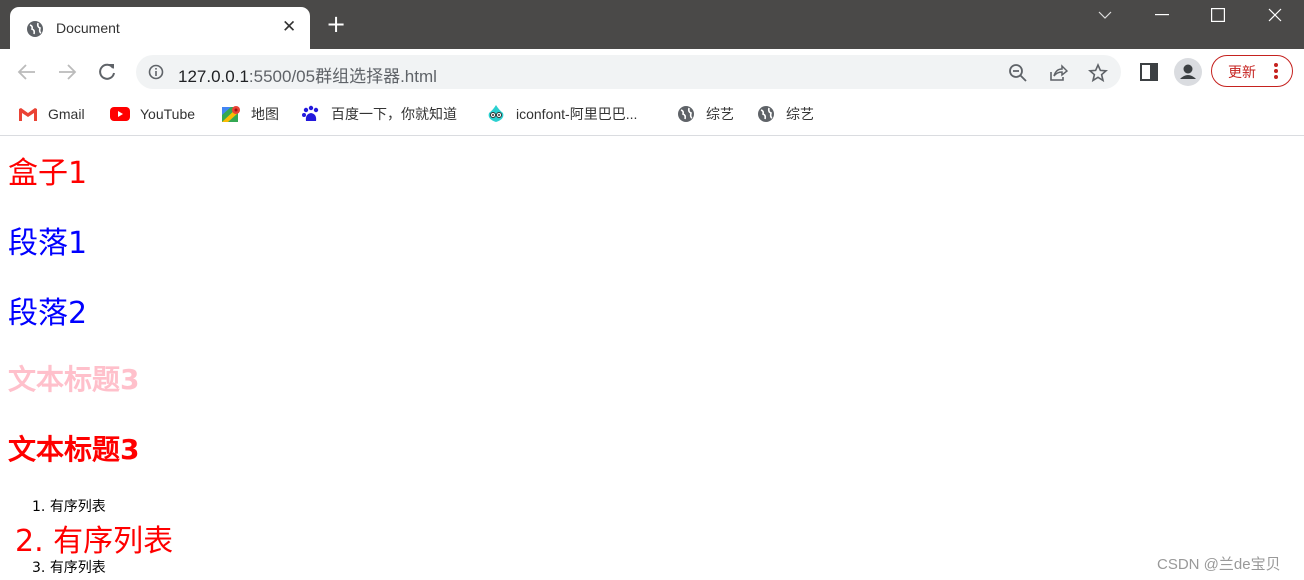 This screenshot has width=1304, height=580. What do you see at coordinates (168, 114) in the screenshot?
I see `bookmark-label: YouTube` at bounding box center [168, 114].